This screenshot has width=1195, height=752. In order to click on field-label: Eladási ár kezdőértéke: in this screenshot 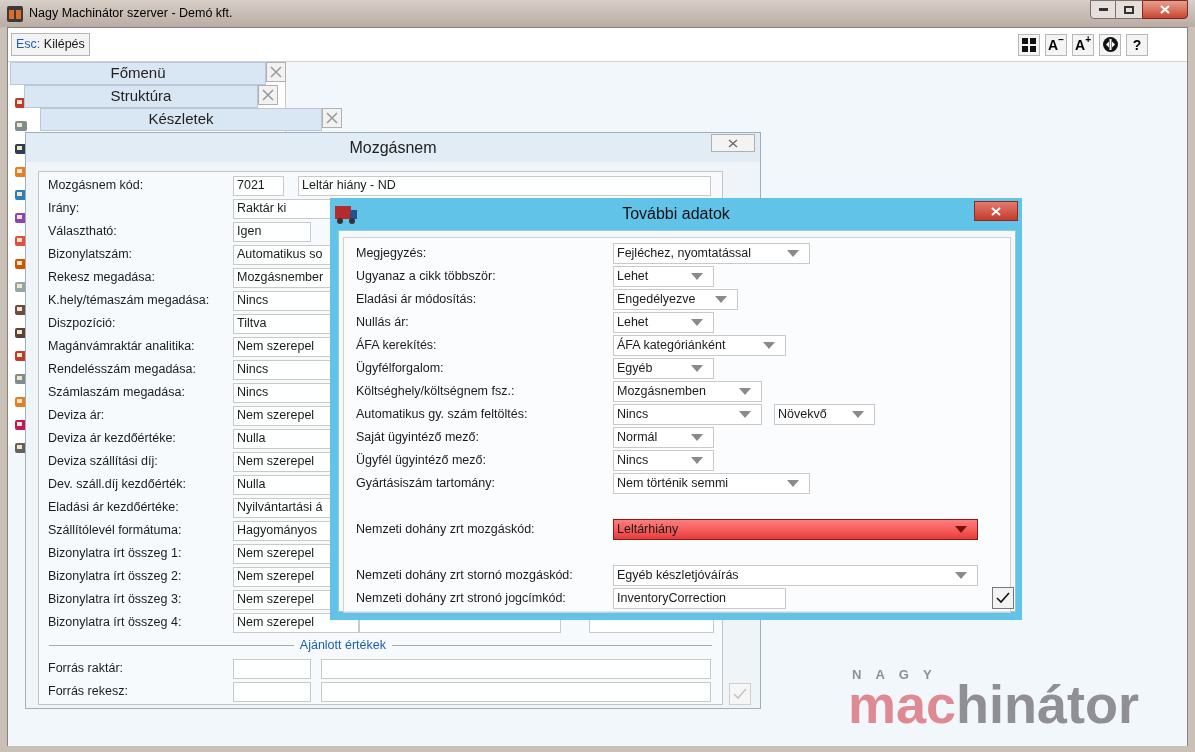, I will do `click(114, 508)`.